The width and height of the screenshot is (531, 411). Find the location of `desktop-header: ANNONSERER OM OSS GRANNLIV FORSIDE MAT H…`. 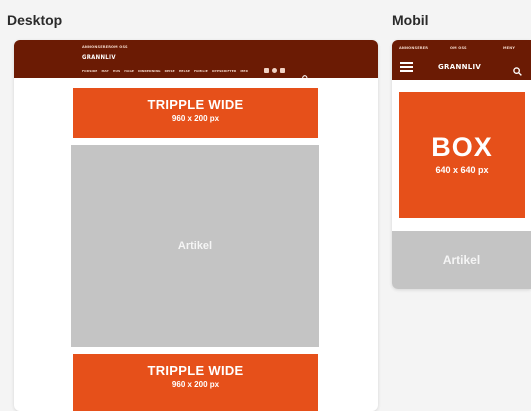

desktop-header: ANNONSERER OM OSS GRANNLIV FORSIDE MAT H… is located at coordinates (196, 61).